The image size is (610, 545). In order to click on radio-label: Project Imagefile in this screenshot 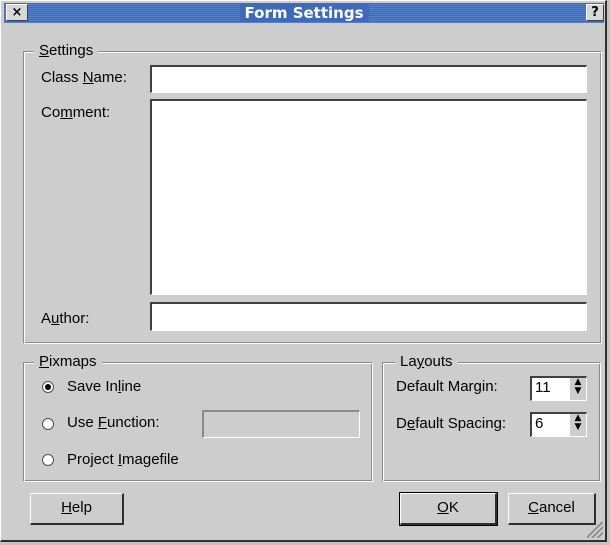, I will do `click(123, 459)`.